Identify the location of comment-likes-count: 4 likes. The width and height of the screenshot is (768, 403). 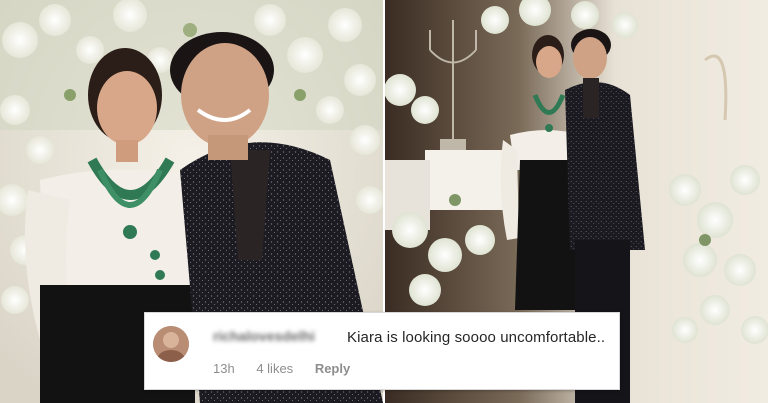
(274, 368).